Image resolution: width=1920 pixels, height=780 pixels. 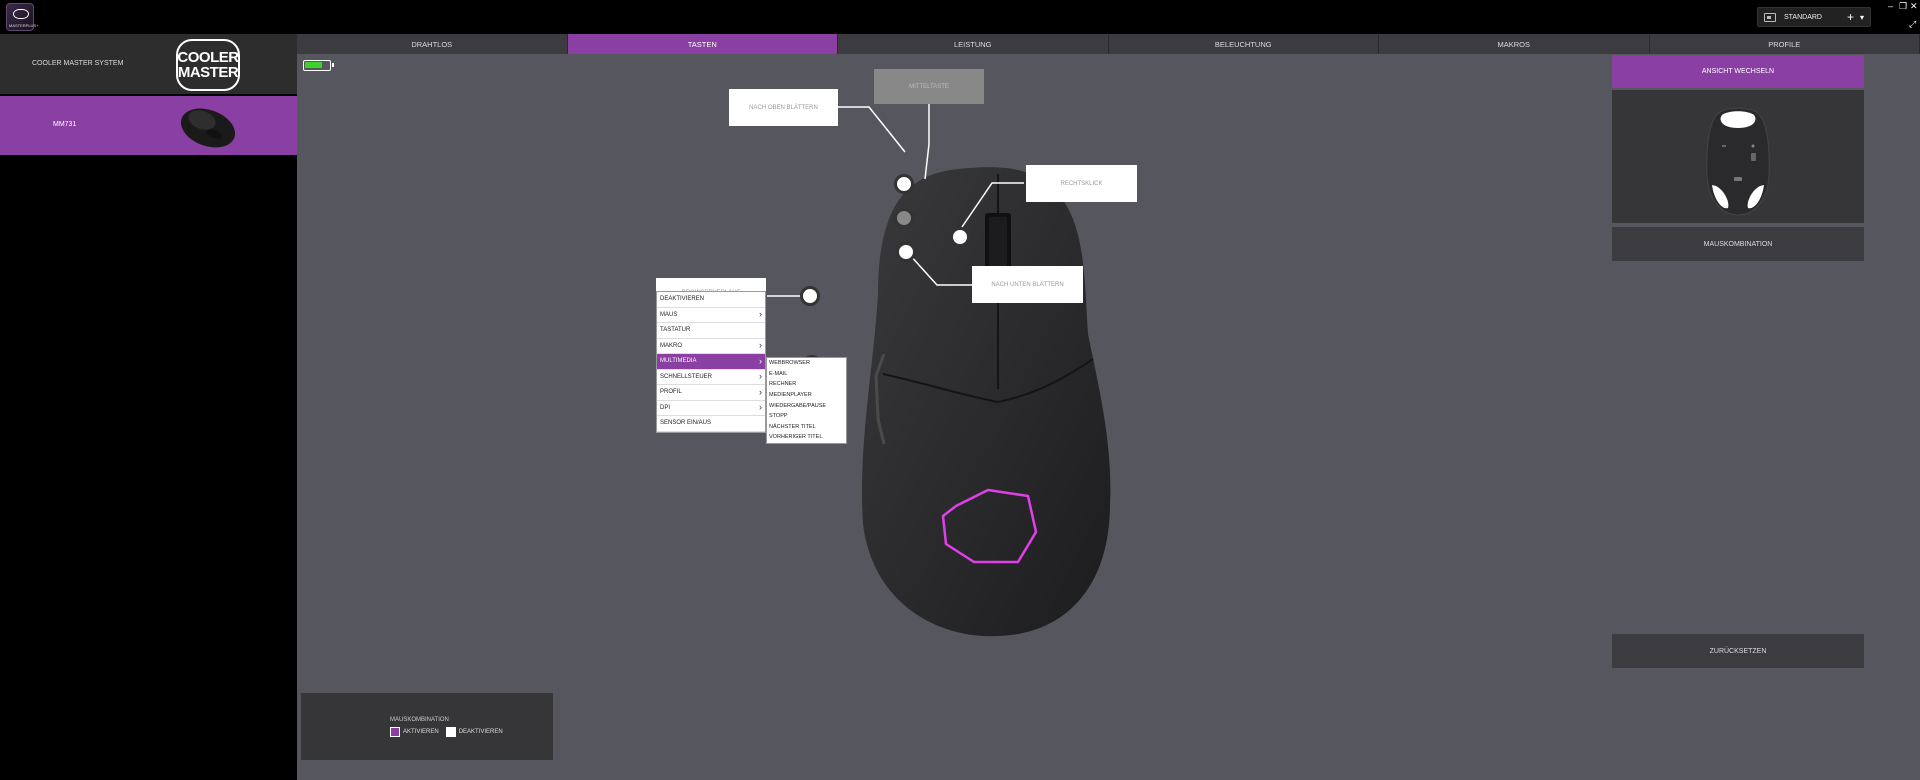 I want to click on menu-item-tastatur: TASTATUR, so click(x=711, y=331).